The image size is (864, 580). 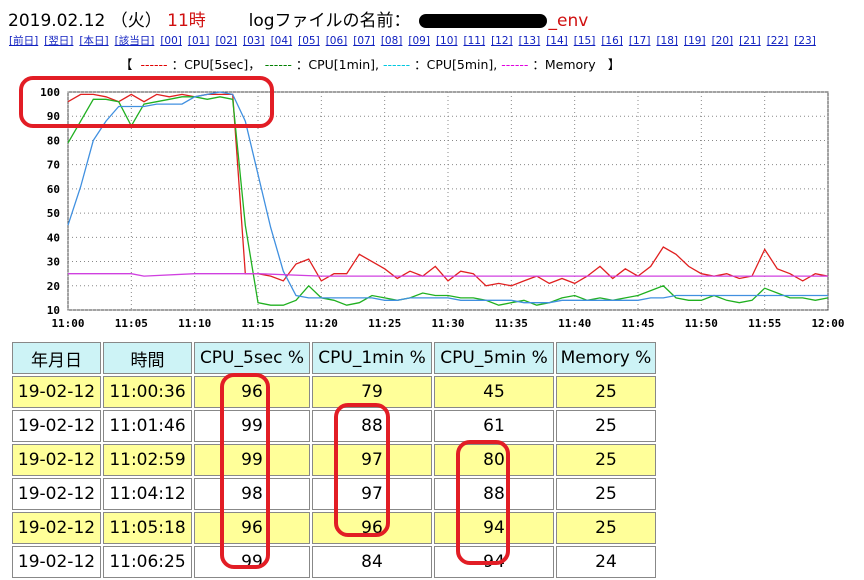 What do you see at coordinates (494, 358) in the screenshot?
I see `column-header-4: CPU_5min %` at bounding box center [494, 358].